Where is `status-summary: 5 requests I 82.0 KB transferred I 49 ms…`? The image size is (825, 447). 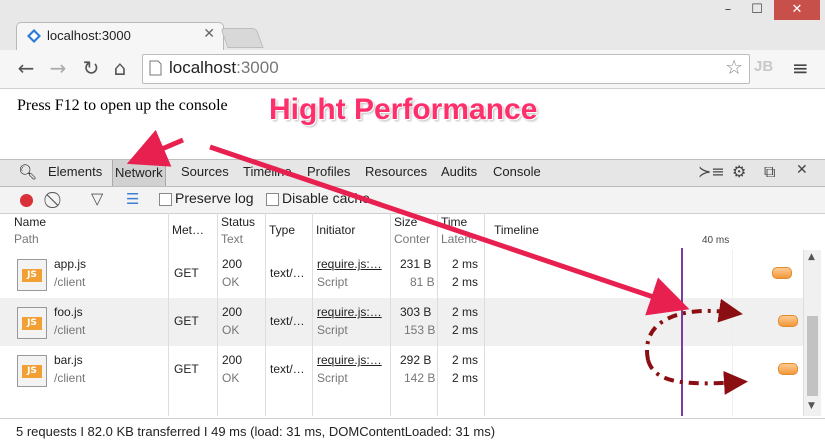
status-summary: 5 requests I 82.0 KB transferred I 49 ms… is located at coordinates (256, 431).